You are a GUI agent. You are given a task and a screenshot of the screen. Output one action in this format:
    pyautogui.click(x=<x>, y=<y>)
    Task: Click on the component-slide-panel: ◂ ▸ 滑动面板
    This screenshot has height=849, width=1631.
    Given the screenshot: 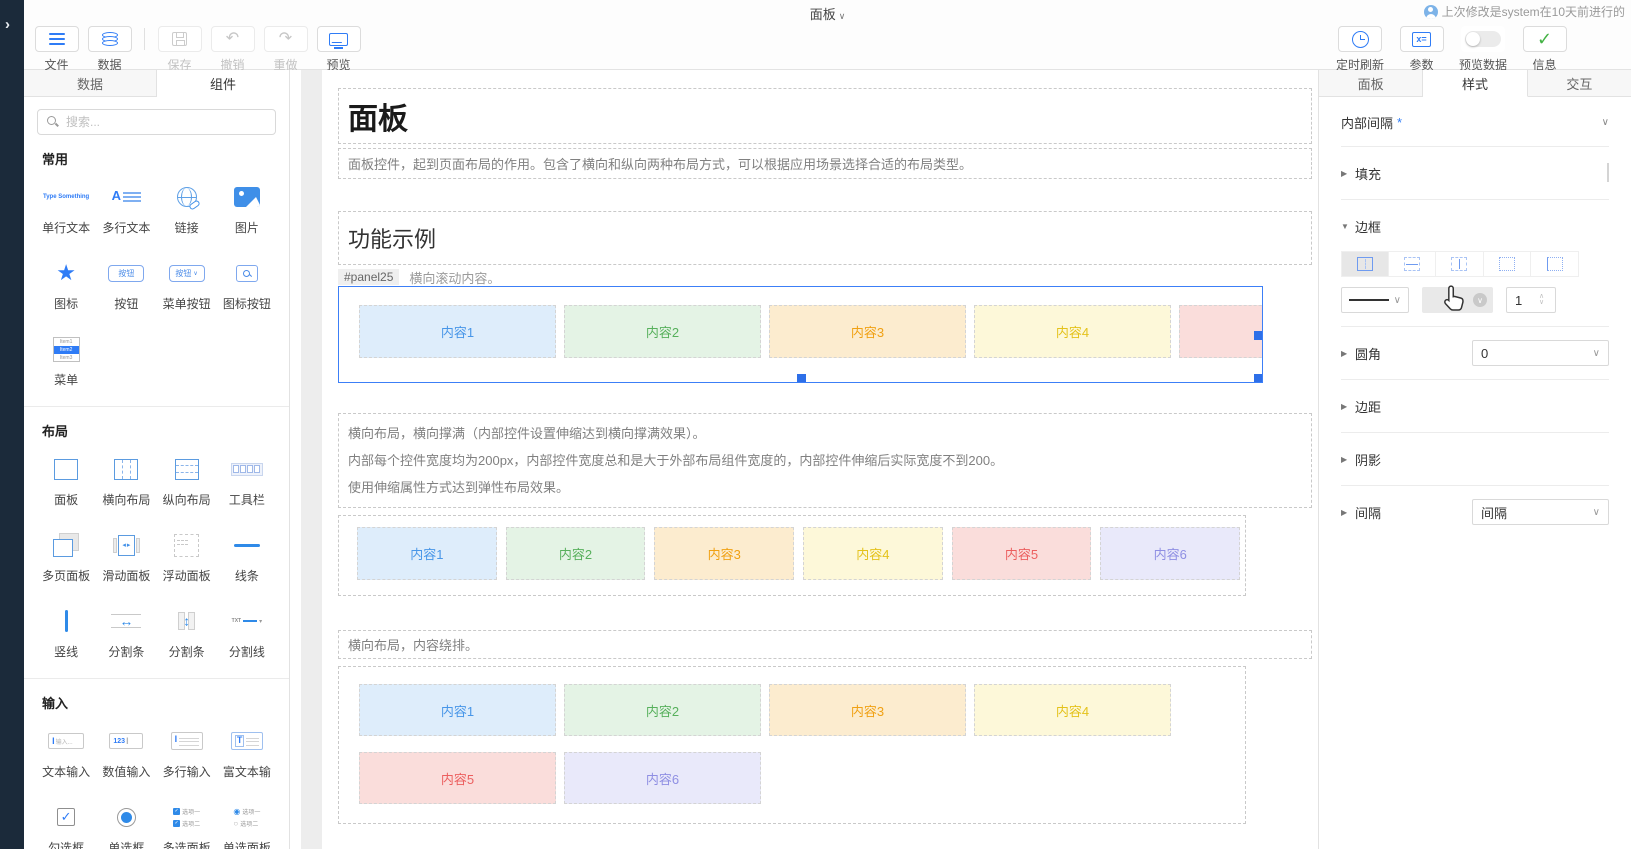 What is the action you would take?
    pyautogui.click(x=126, y=556)
    